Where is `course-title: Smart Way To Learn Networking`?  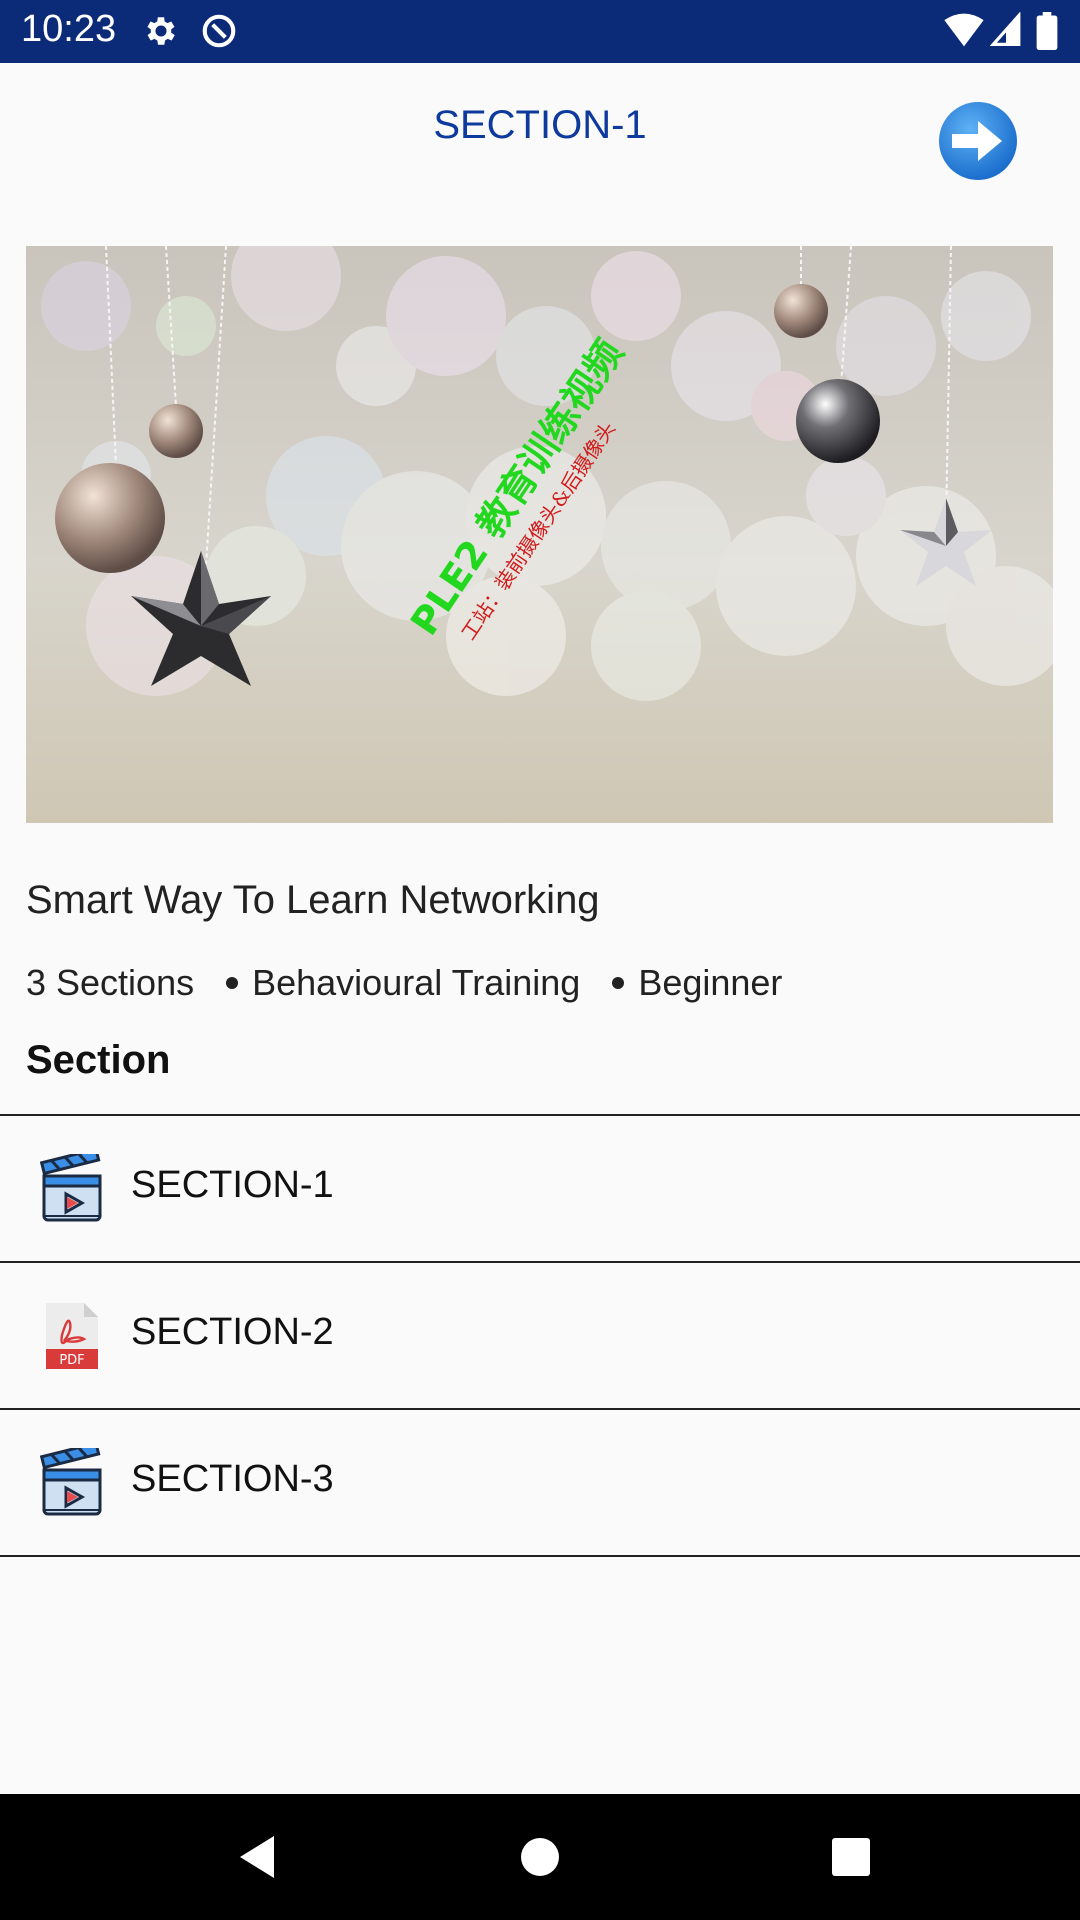 course-title: Smart Way To Learn Networking is located at coordinates (313, 900).